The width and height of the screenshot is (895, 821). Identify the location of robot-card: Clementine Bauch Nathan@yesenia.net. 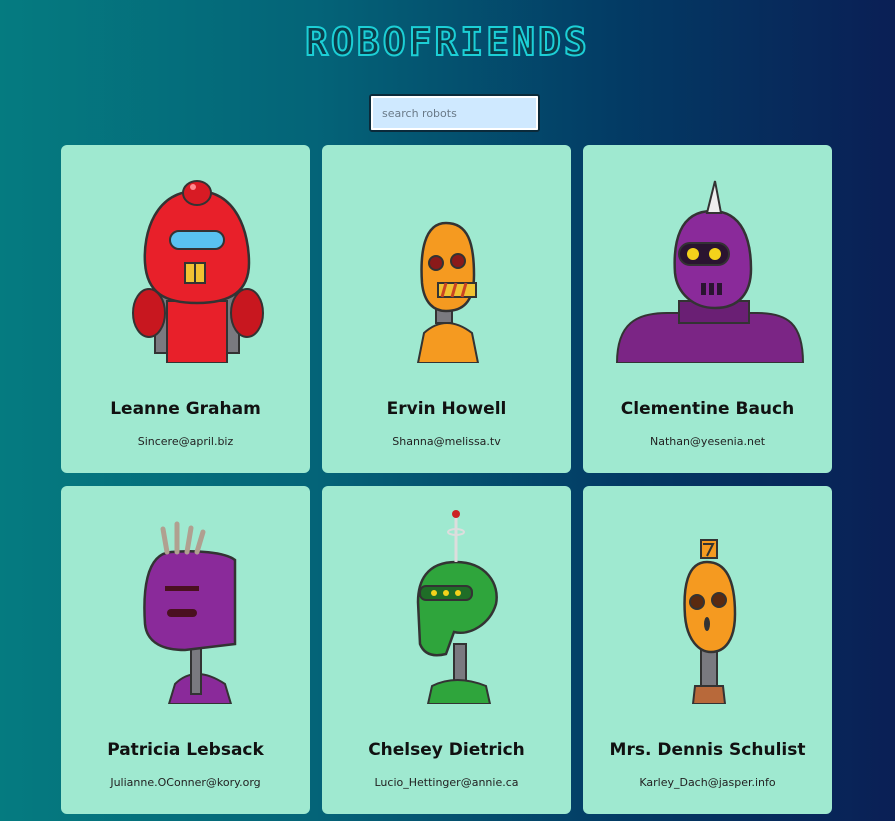
(707, 309).